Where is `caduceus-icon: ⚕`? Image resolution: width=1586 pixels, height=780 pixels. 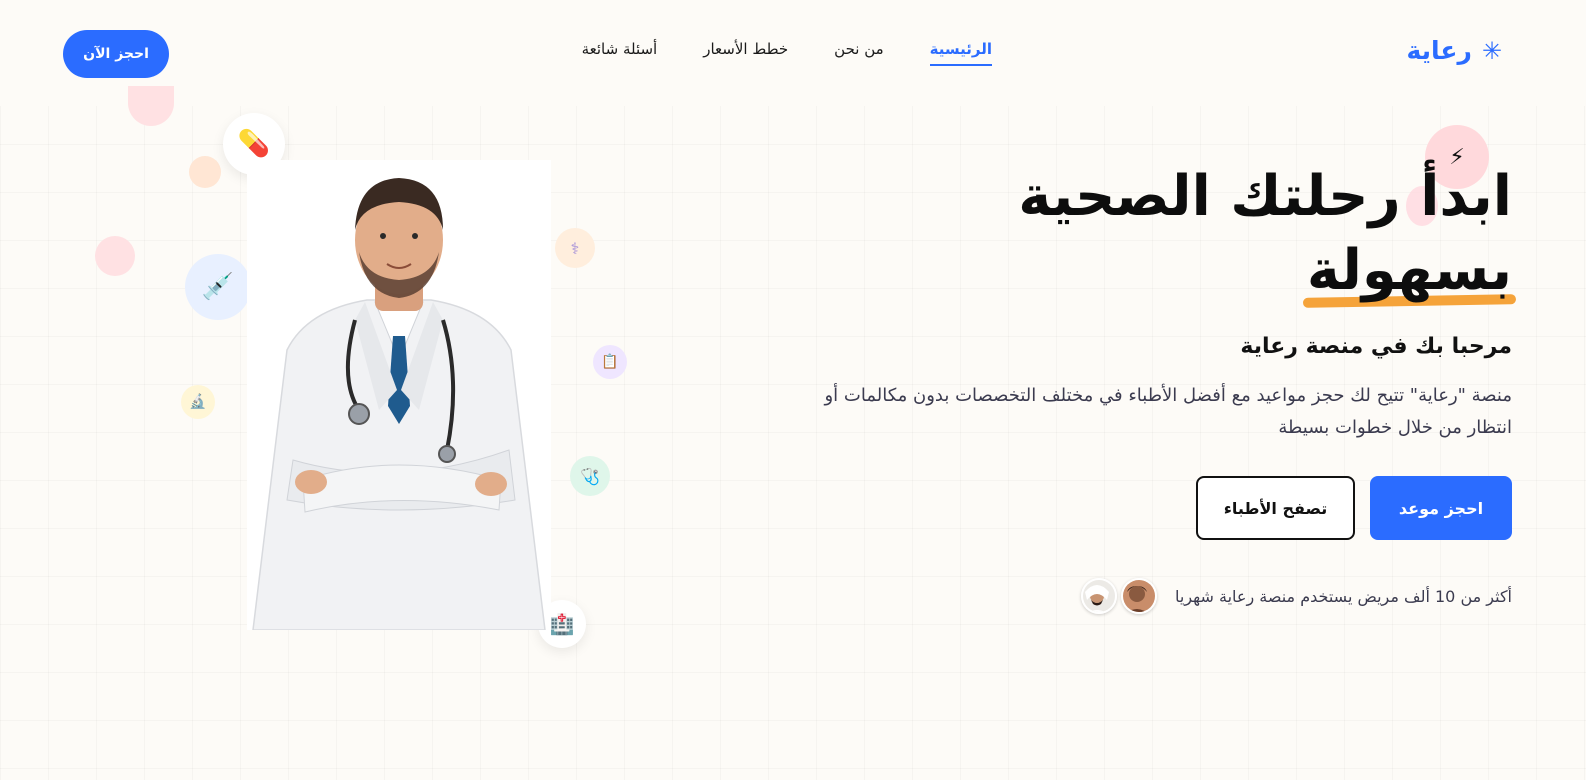
caduceus-icon: ⚕ is located at coordinates (575, 248).